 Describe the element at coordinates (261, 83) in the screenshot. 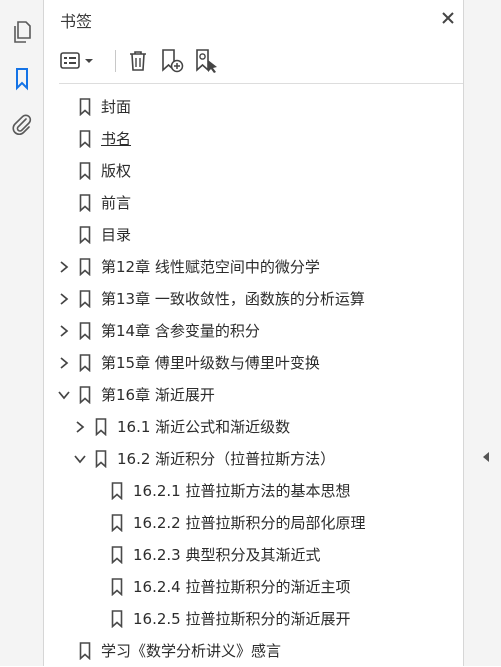

I see `toolbar-divider` at that location.